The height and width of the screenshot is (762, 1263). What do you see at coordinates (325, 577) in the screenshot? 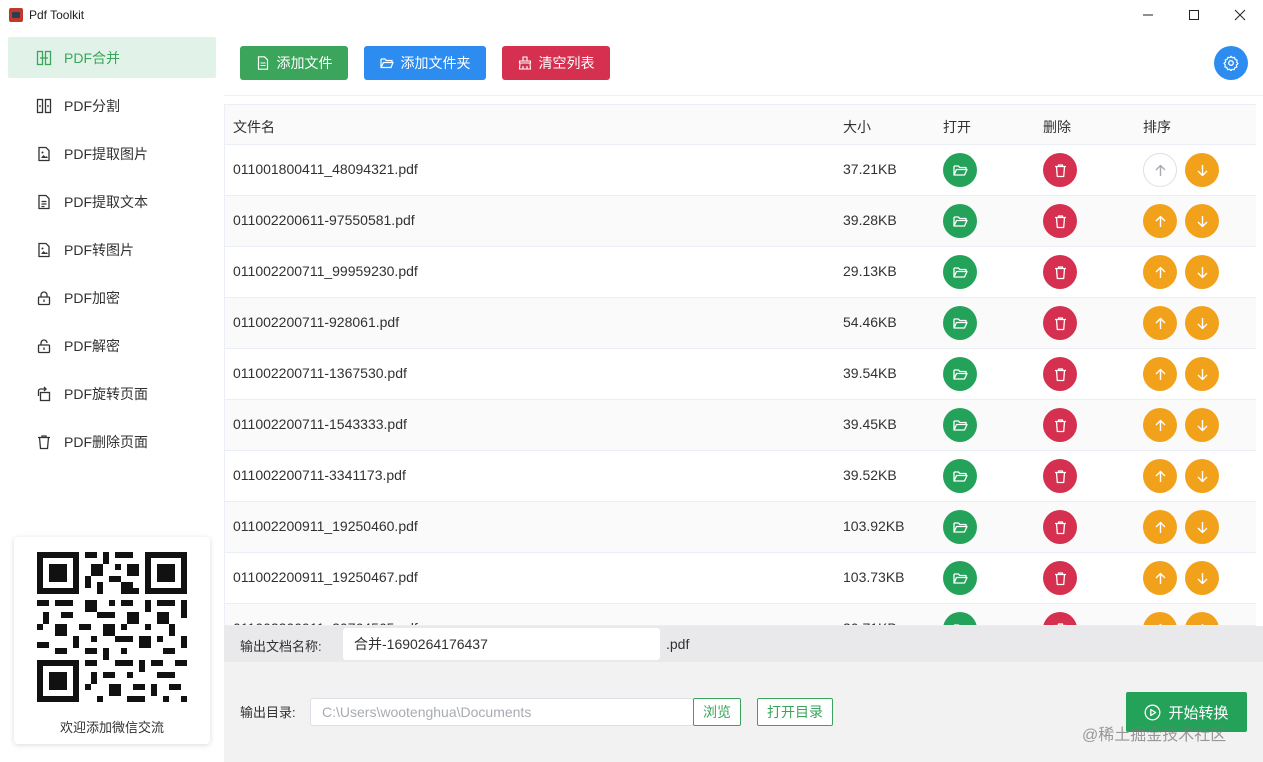
I see `file-name: 011002200911_19250467.pdf` at bounding box center [325, 577].